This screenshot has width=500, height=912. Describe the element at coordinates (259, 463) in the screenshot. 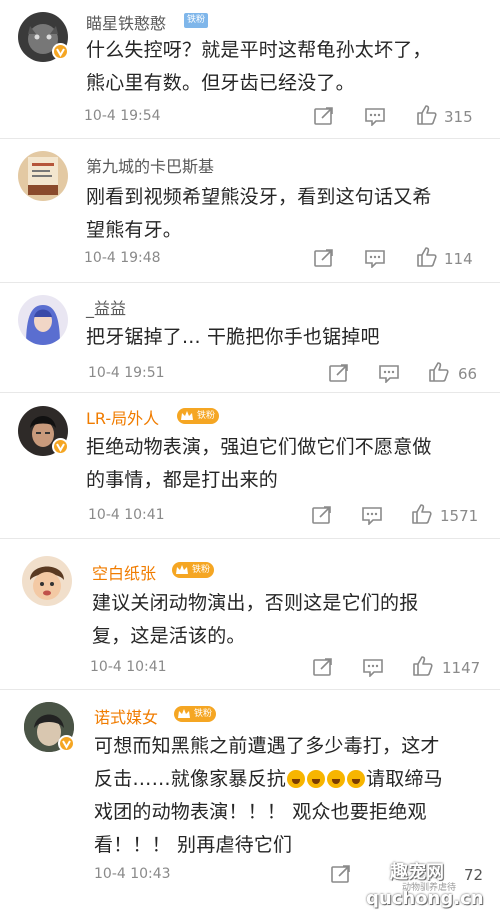

I see `comment-text: 拒绝动物表演，强迫它们做它们不愿意做 的事情，都是打出来的` at that location.